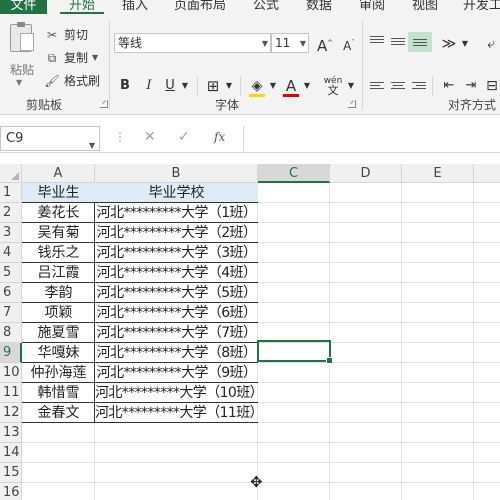 The height and width of the screenshot is (500, 500). Describe the element at coordinates (11, 173) in the screenshot. I see `select-all-button` at that location.